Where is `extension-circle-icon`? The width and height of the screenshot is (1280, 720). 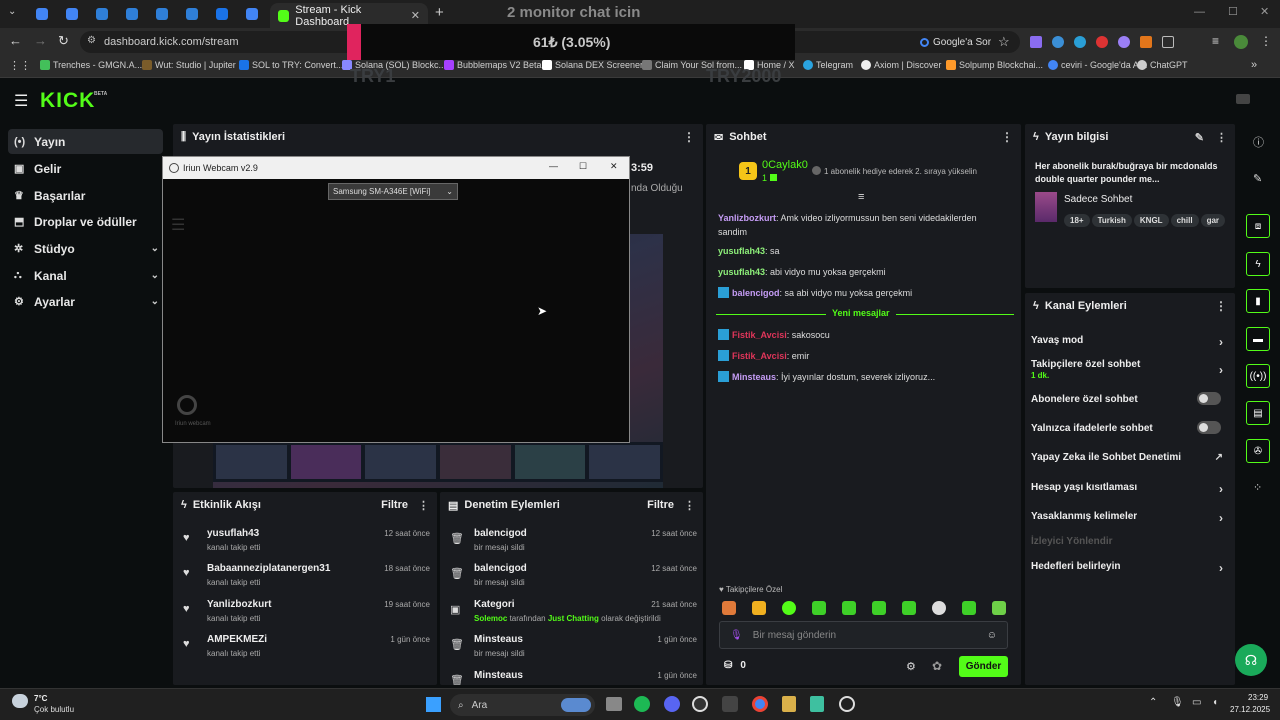 extension-circle-icon is located at coordinates (1080, 42).